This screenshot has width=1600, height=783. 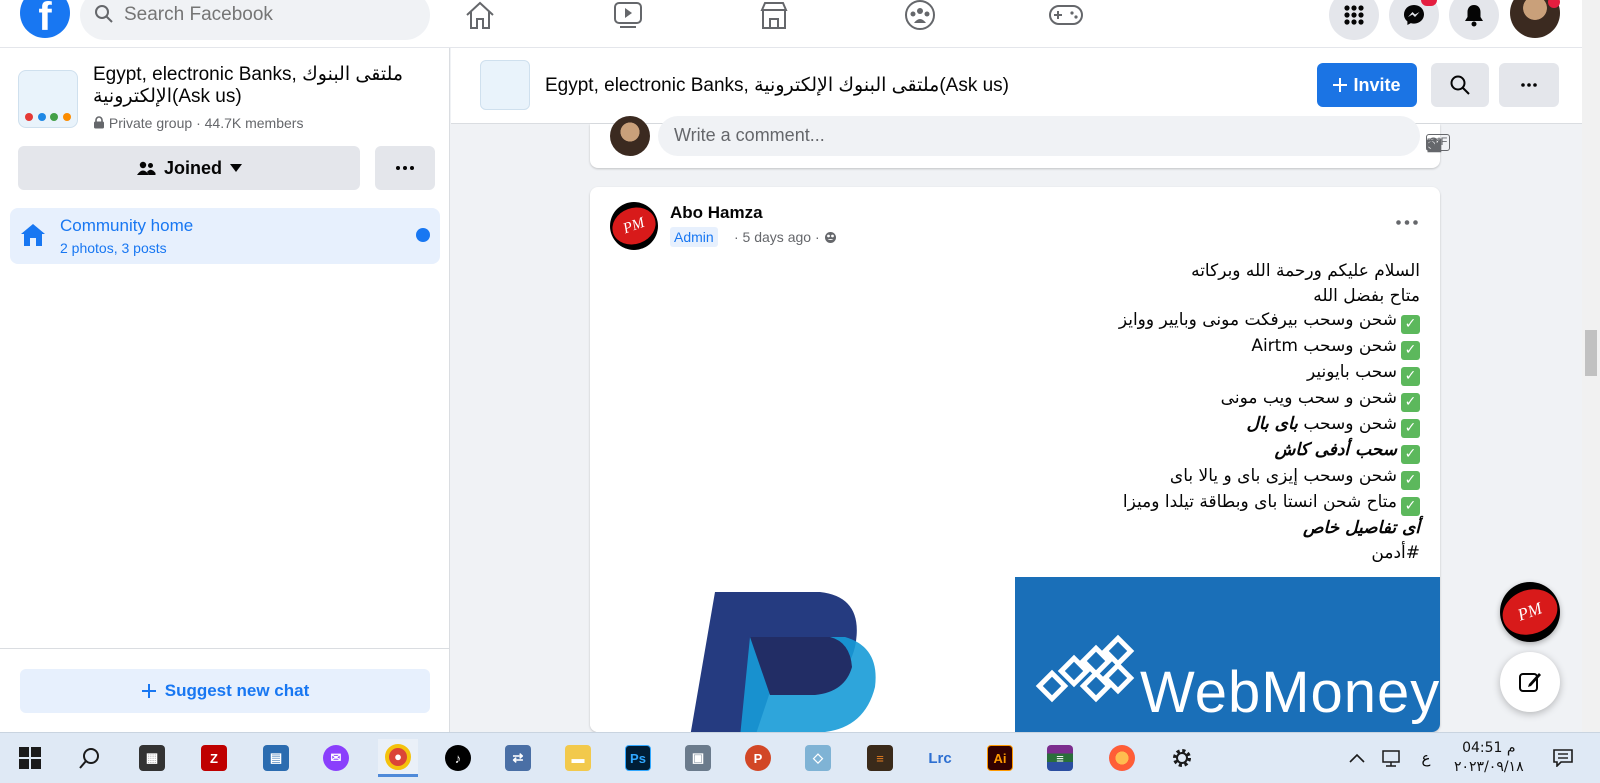 What do you see at coordinates (1426, 758) in the screenshot?
I see `language-indicator: ع` at bounding box center [1426, 758].